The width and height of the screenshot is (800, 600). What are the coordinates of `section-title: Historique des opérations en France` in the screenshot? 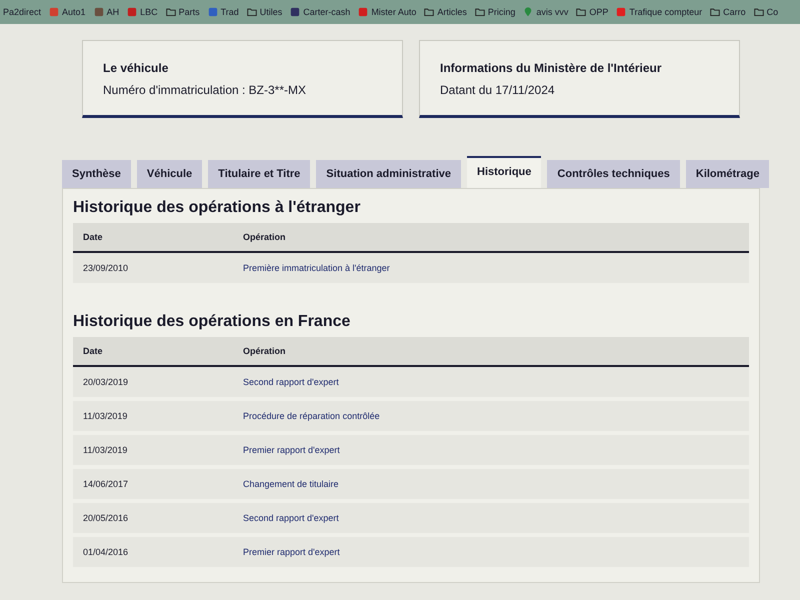 It's located at (212, 322).